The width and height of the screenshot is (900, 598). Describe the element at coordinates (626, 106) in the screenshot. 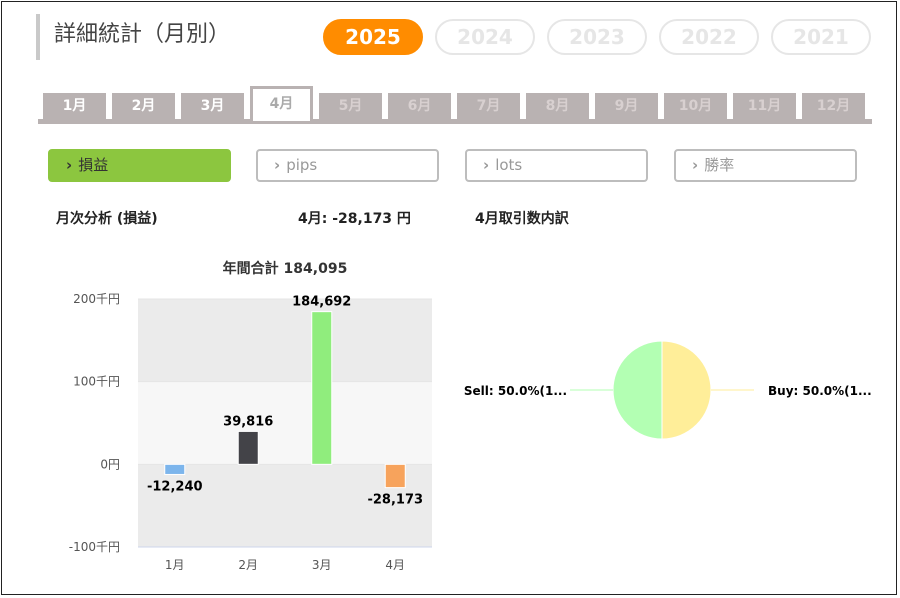

I see `tab-month-9: 9月` at that location.